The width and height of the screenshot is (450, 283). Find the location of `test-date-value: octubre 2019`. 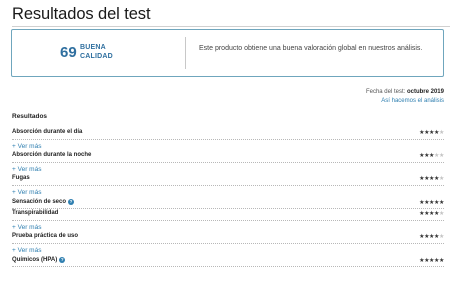

test-date-value: octubre 2019 is located at coordinates (425, 92).